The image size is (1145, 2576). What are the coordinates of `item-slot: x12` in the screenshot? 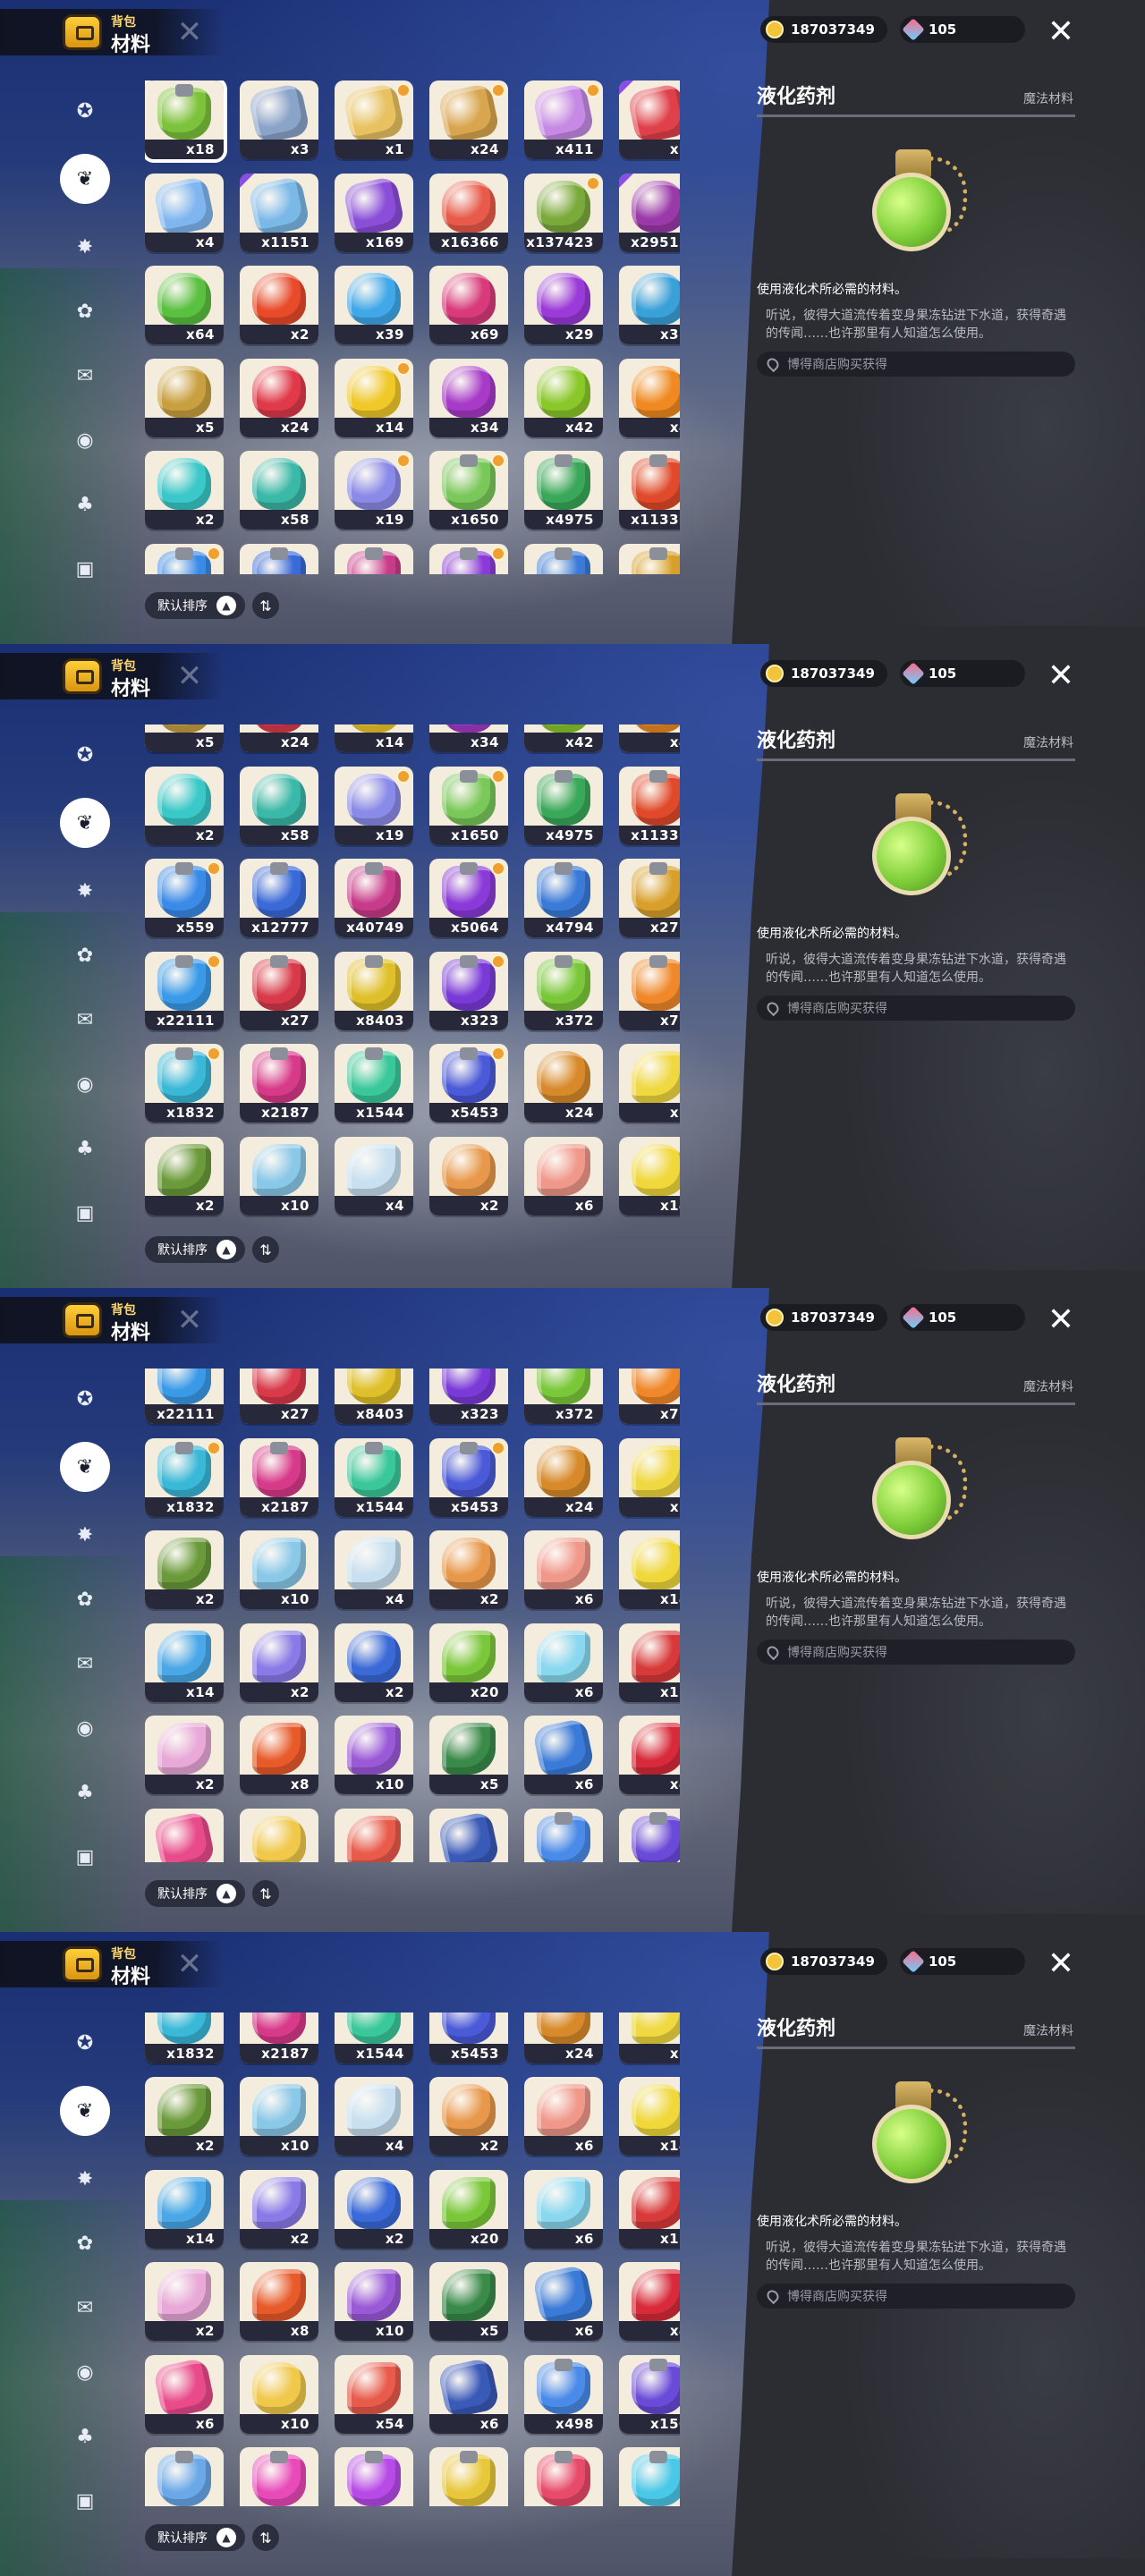 It's located at (649, 2209).